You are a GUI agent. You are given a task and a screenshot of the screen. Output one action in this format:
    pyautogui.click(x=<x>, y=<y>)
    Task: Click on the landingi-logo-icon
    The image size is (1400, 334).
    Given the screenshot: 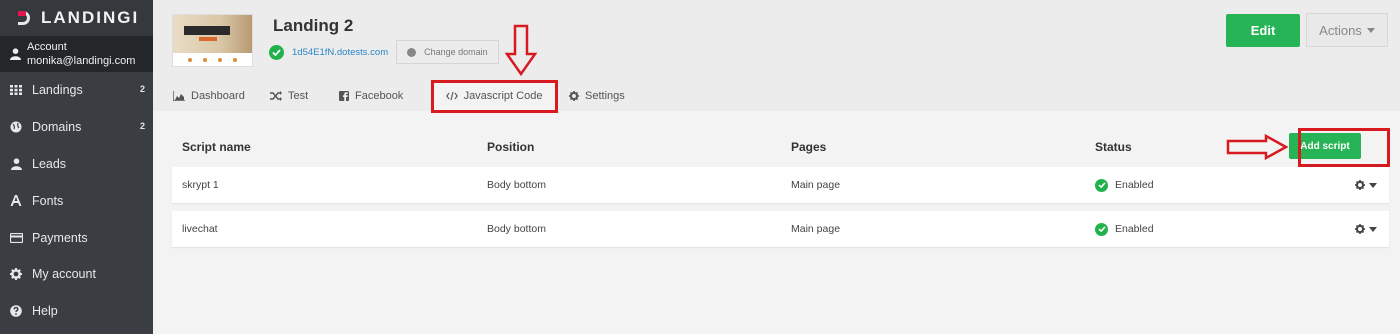 What is the action you would take?
    pyautogui.click(x=27, y=18)
    